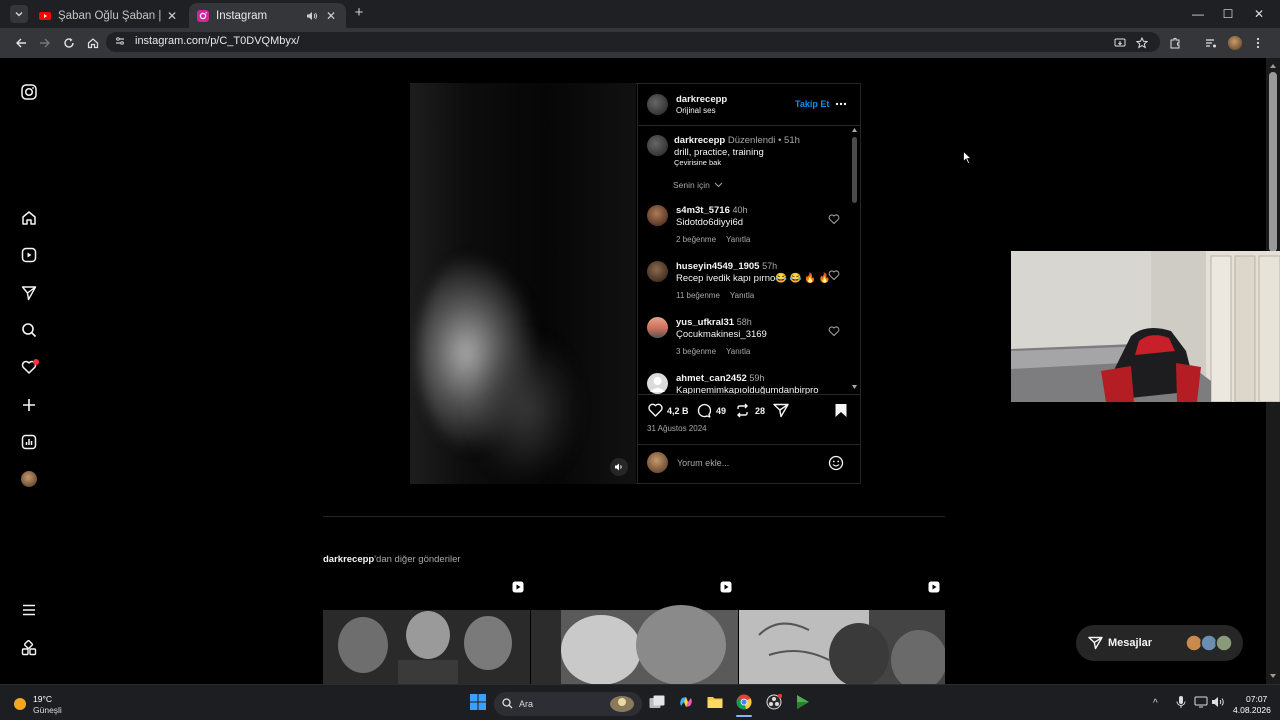 Image resolution: width=1280 pixels, height=720 pixels. What do you see at coordinates (392, 559) in the screenshot?
I see `more-posts-title: darkrecepp'dan diğer gönderiler` at bounding box center [392, 559].